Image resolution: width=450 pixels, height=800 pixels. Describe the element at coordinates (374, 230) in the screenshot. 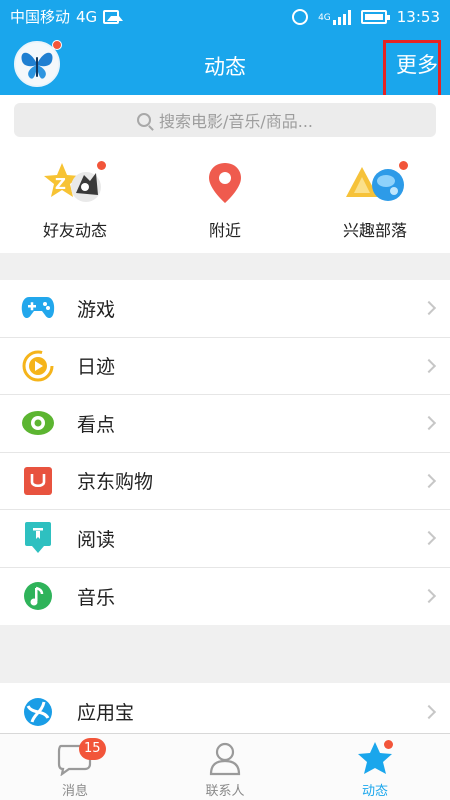

I see `quick-item-label: 兴趣部落` at that location.